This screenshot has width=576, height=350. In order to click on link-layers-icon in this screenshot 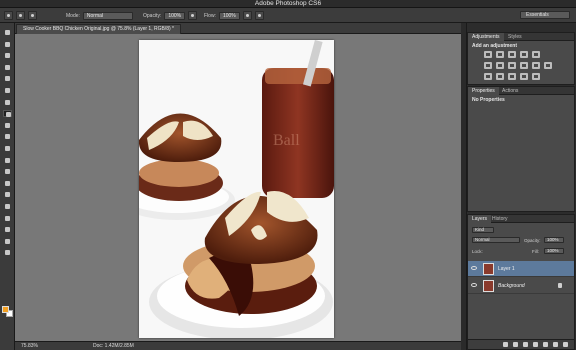, I will do `click(505, 344)`.